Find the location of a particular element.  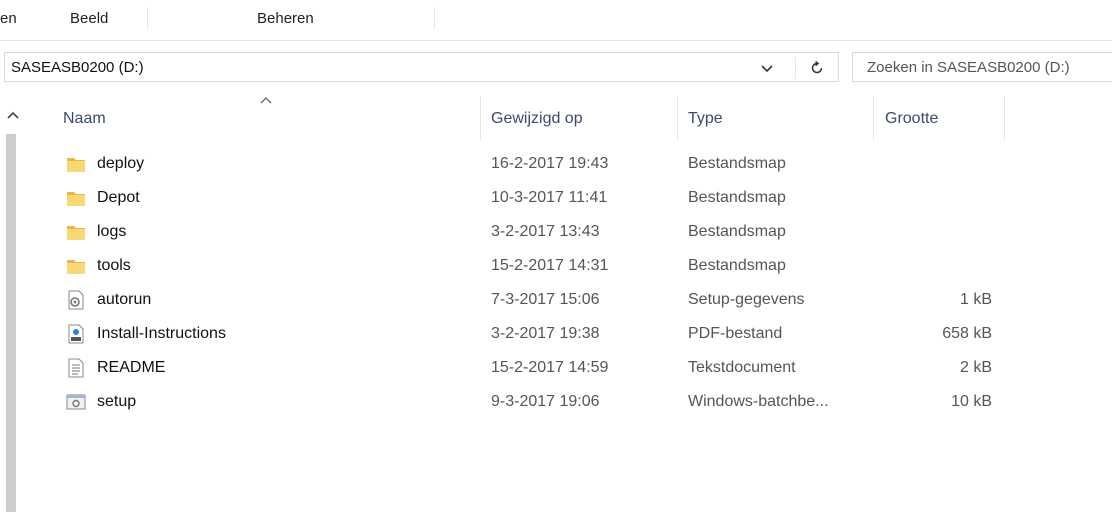

sort-ascending-icon is located at coordinates (266, 100).